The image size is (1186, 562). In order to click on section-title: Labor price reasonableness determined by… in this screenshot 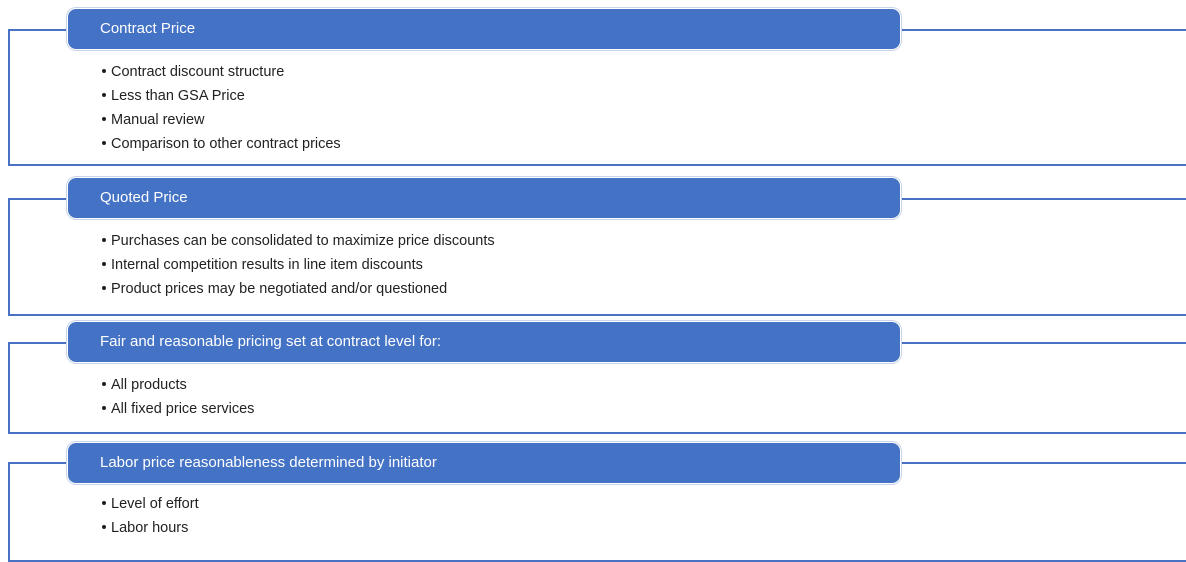, I will do `click(268, 462)`.